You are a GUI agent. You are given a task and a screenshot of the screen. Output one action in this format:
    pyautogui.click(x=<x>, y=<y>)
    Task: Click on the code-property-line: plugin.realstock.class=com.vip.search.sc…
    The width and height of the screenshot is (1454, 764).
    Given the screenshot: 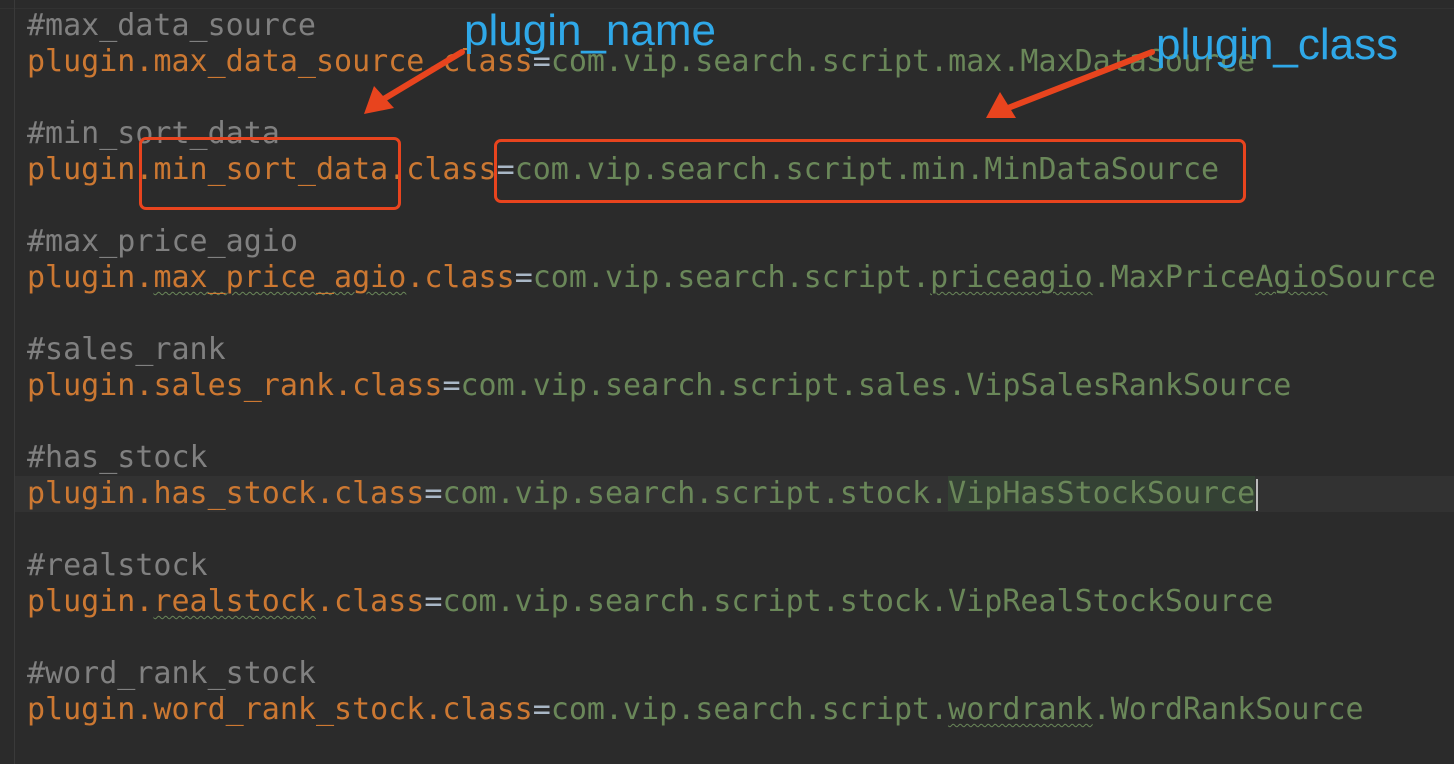 What is the action you would take?
    pyautogui.click(x=650, y=602)
    